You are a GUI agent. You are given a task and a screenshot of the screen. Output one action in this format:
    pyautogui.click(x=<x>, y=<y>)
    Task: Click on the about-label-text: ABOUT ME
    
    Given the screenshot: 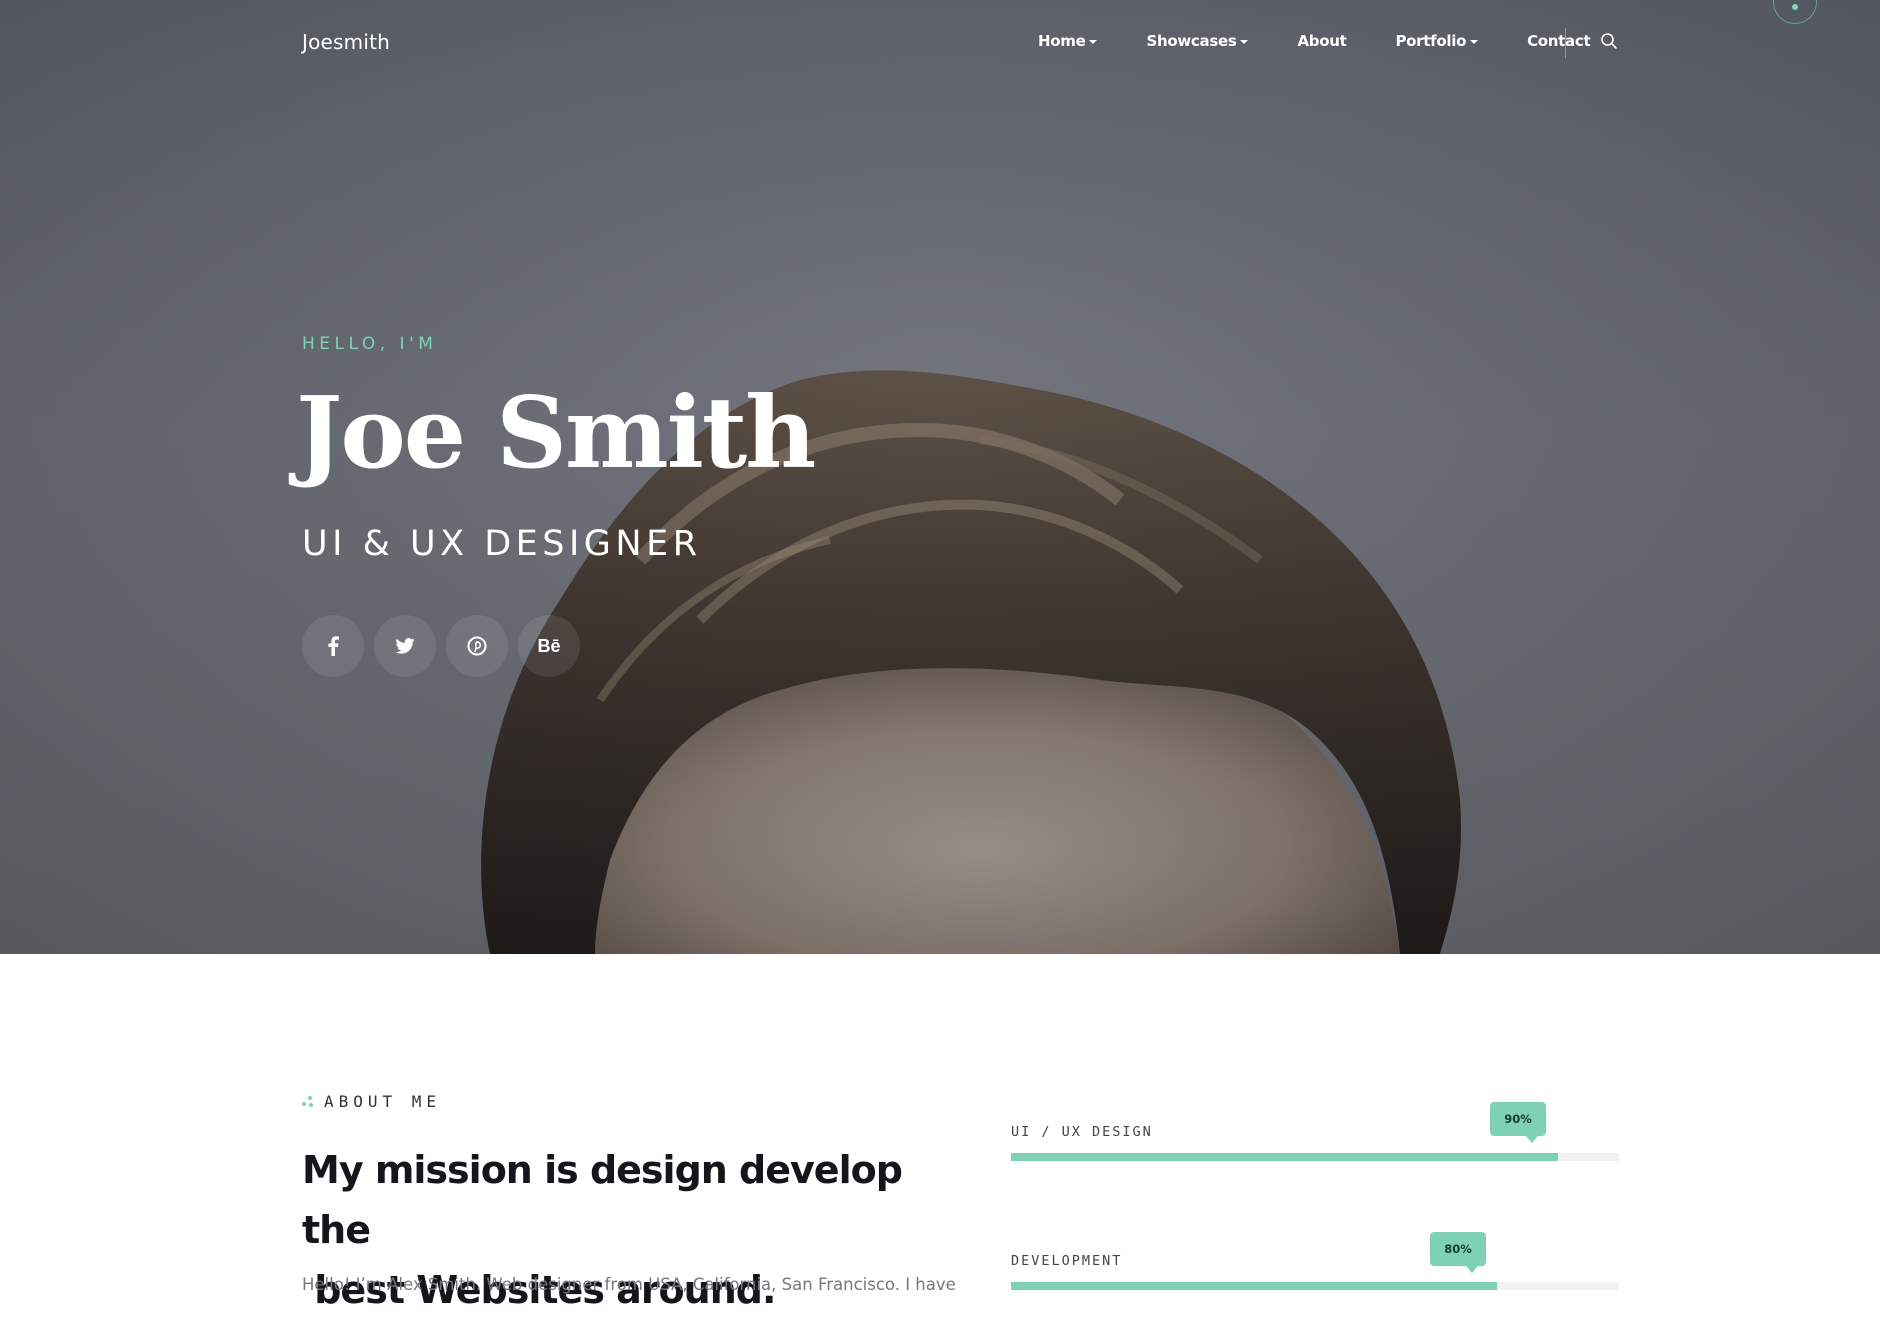 What is the action you would take?
    pyautogui.click(x=383, y=1101)
    